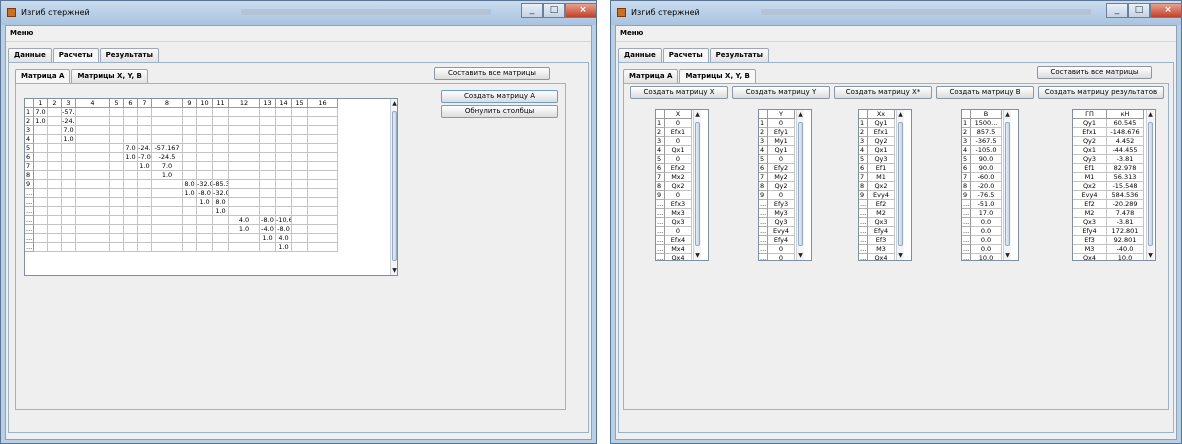  I want to click on matrix-cell: 0, so click(781, 257).